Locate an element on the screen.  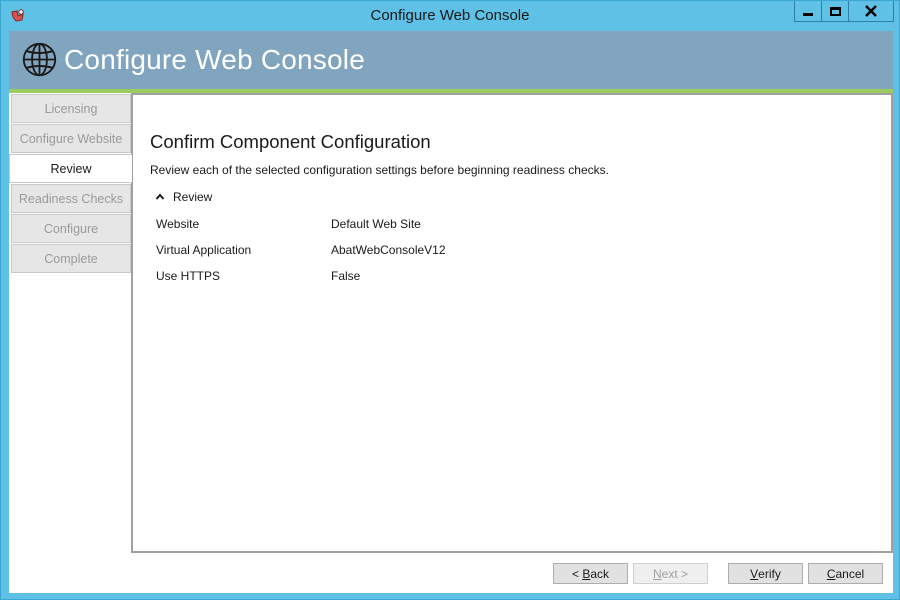
close-button is located at coordinates (871, 11).